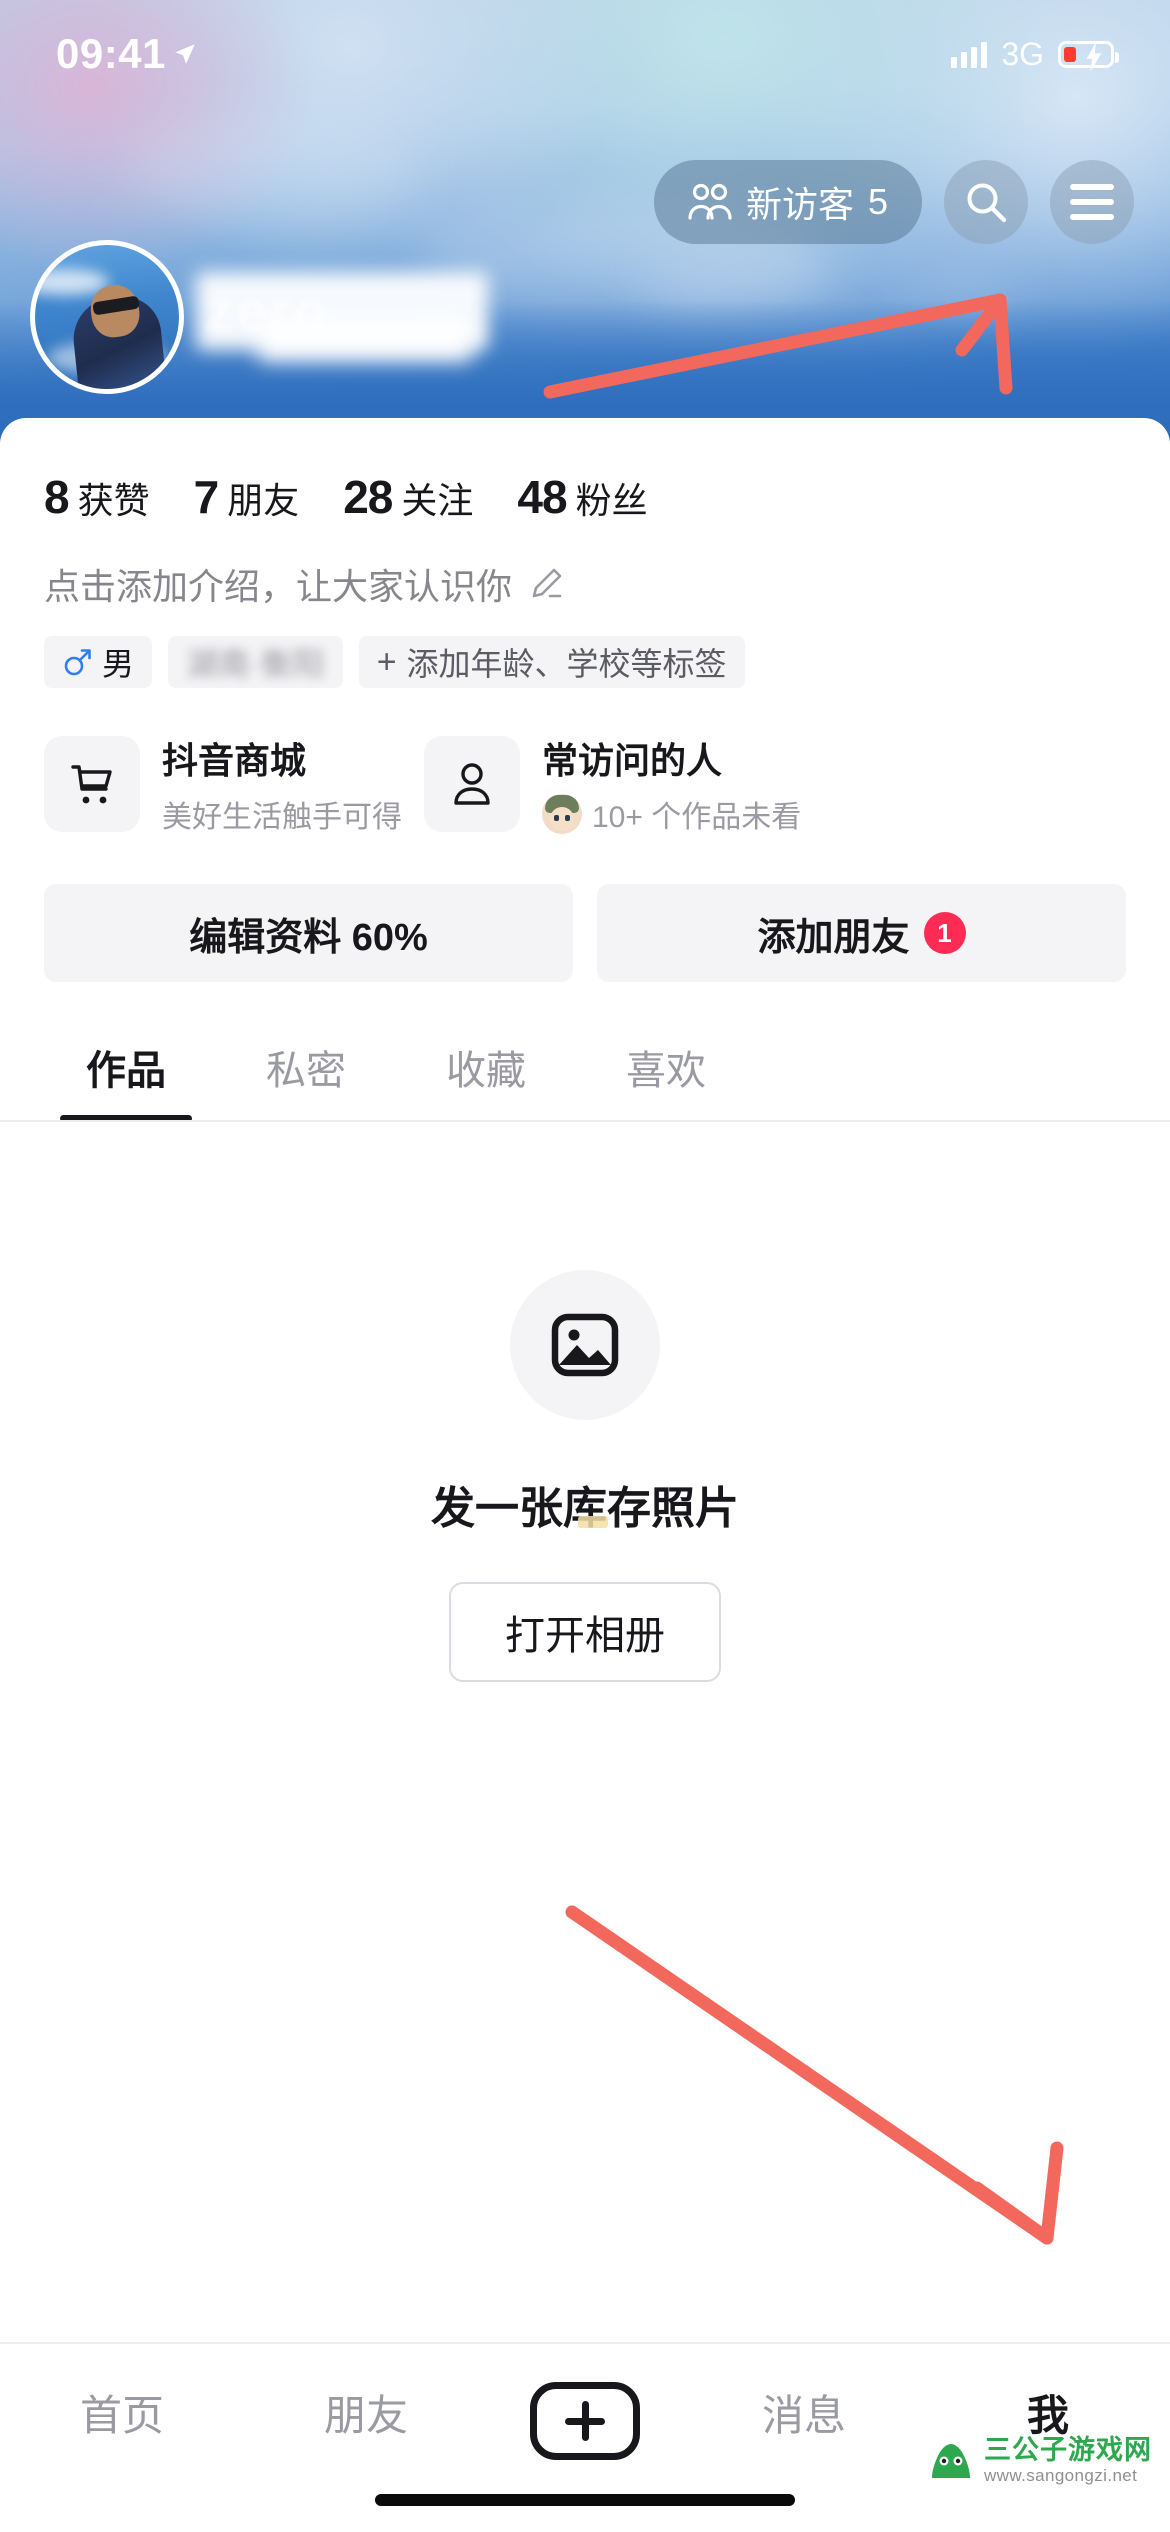 The width and height of the screenshot is (1170, 2532). Describe the element at coordinates (437, 500) in the screenshot. I see `stat-label: 关注` at that location.